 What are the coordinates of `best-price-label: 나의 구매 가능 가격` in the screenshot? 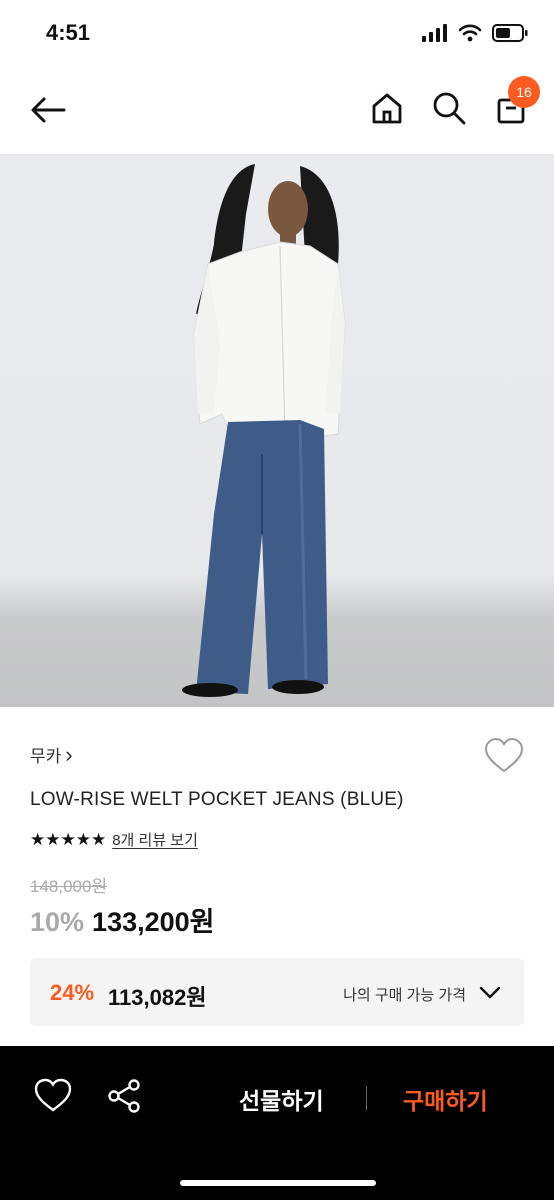 It's located at (404, 995).